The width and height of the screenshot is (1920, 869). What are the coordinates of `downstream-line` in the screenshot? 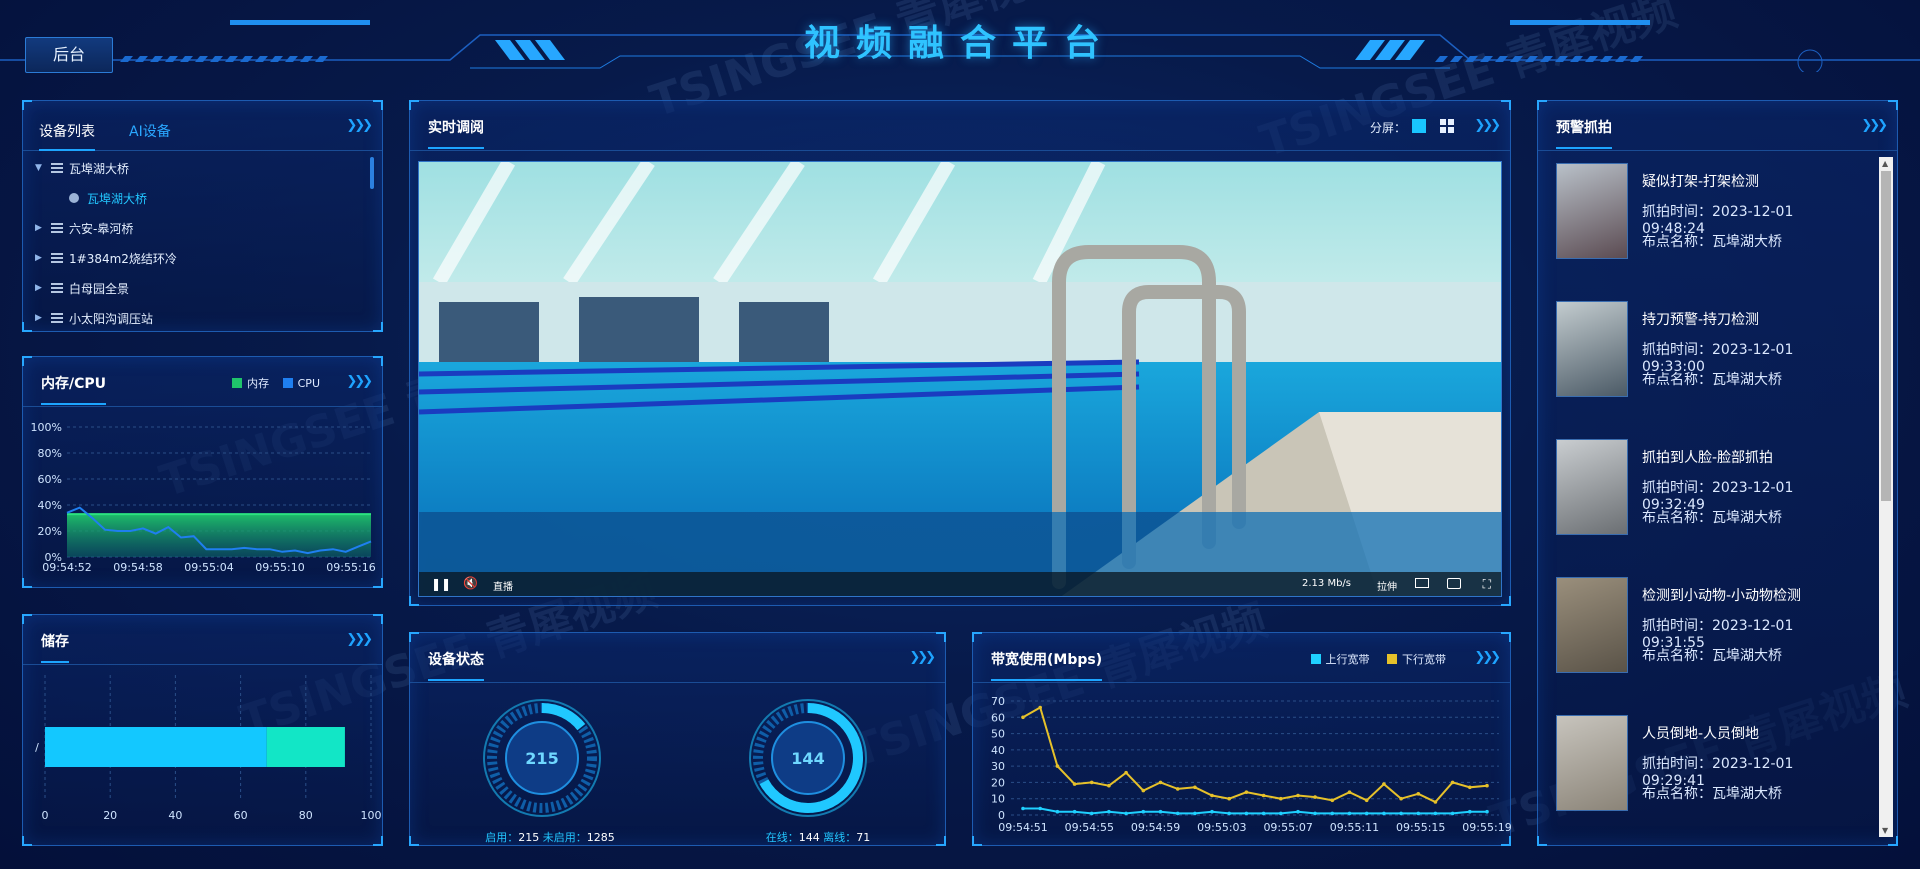 It's located at (1255, 755).